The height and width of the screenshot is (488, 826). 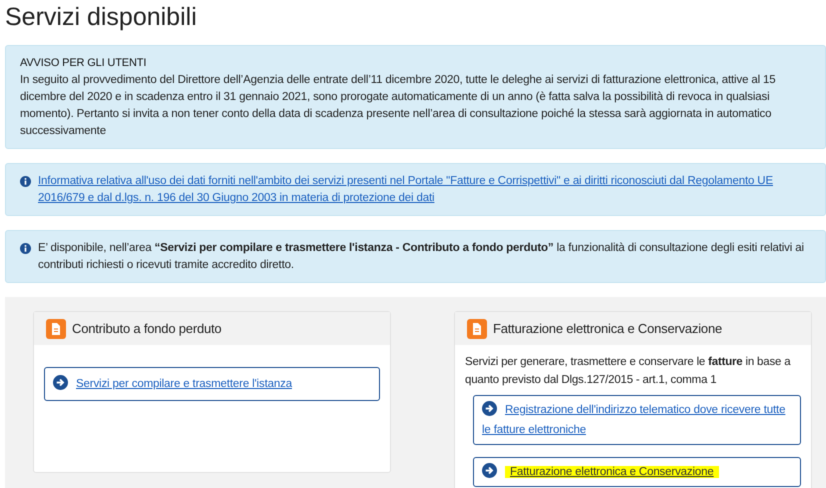 What do you see at coordinates (212, 384) in the screenshot?
I see `service-link: Servizi per compilare e trasmettere l'istanza` at bounding box center [212, 384].